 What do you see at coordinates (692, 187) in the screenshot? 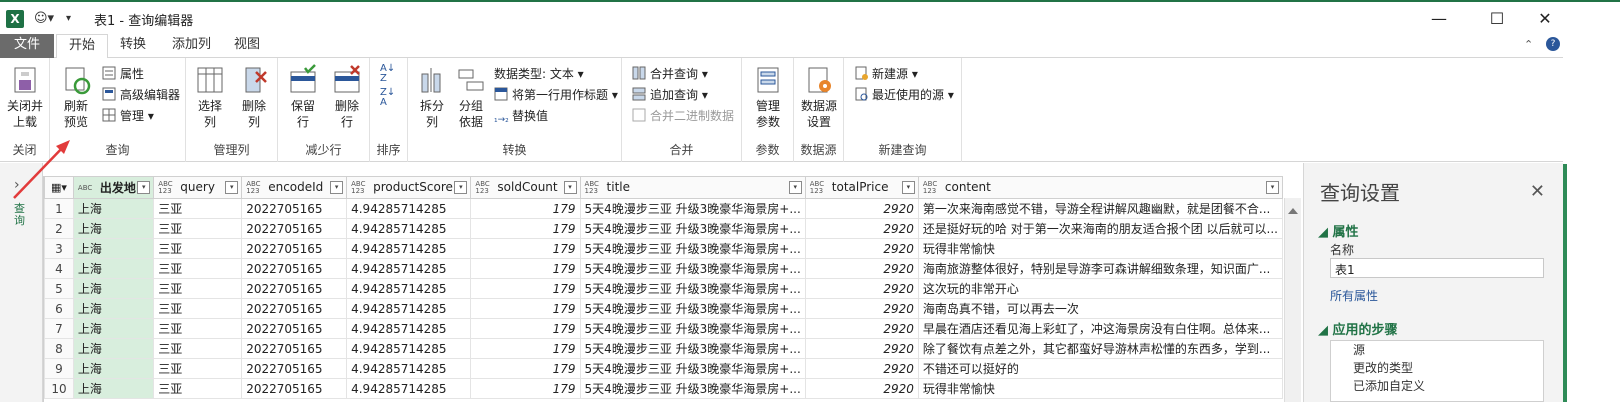
I see `column-header: ABC 123 title ▾` at bounding box center [692, 187].